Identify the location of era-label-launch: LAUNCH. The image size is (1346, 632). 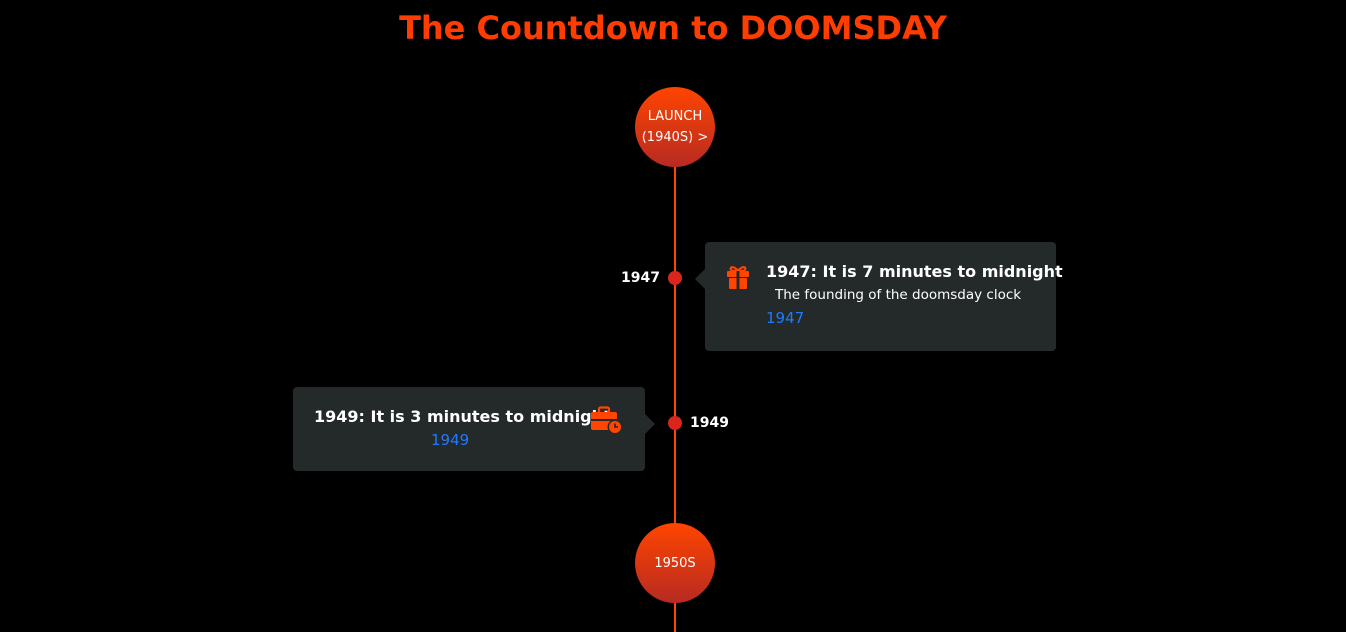
(675, 116).